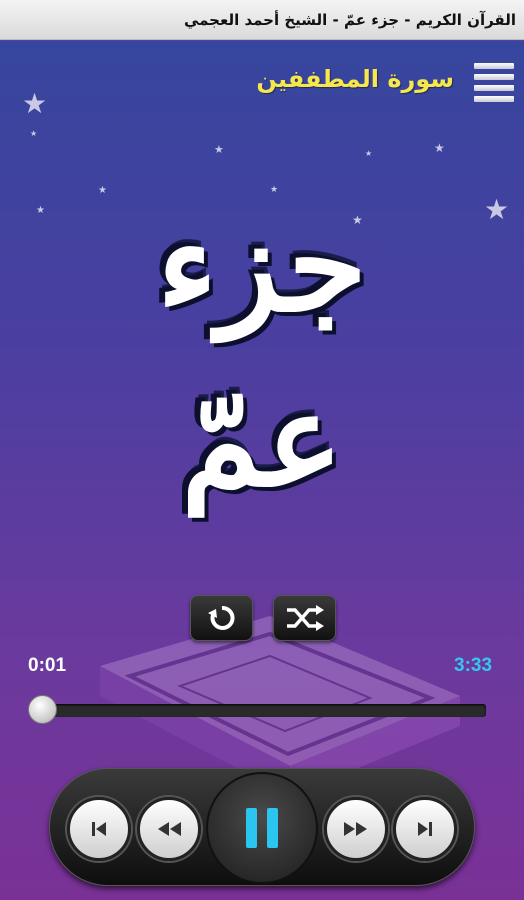  I want to click on rewind-icon, so click(169, 829).